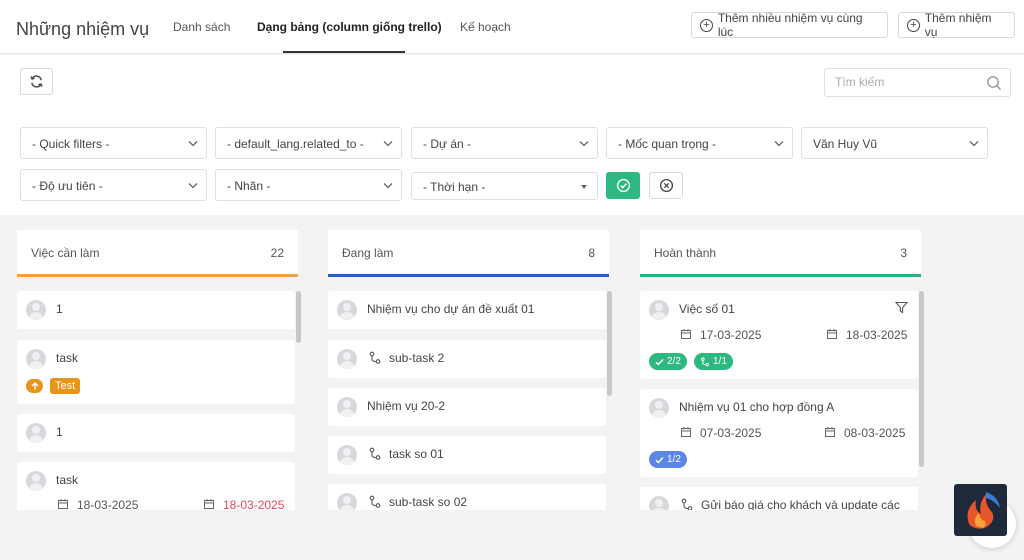  Describe the element at coordinates (108, 504) in the screenshot. I see `start-date: 18-03-2025` at that location.